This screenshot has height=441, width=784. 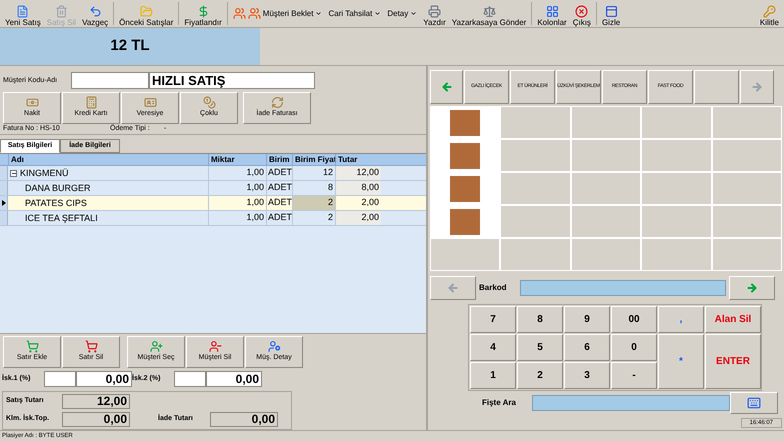 I want to click on window-icon, so click(x=611, y=11).